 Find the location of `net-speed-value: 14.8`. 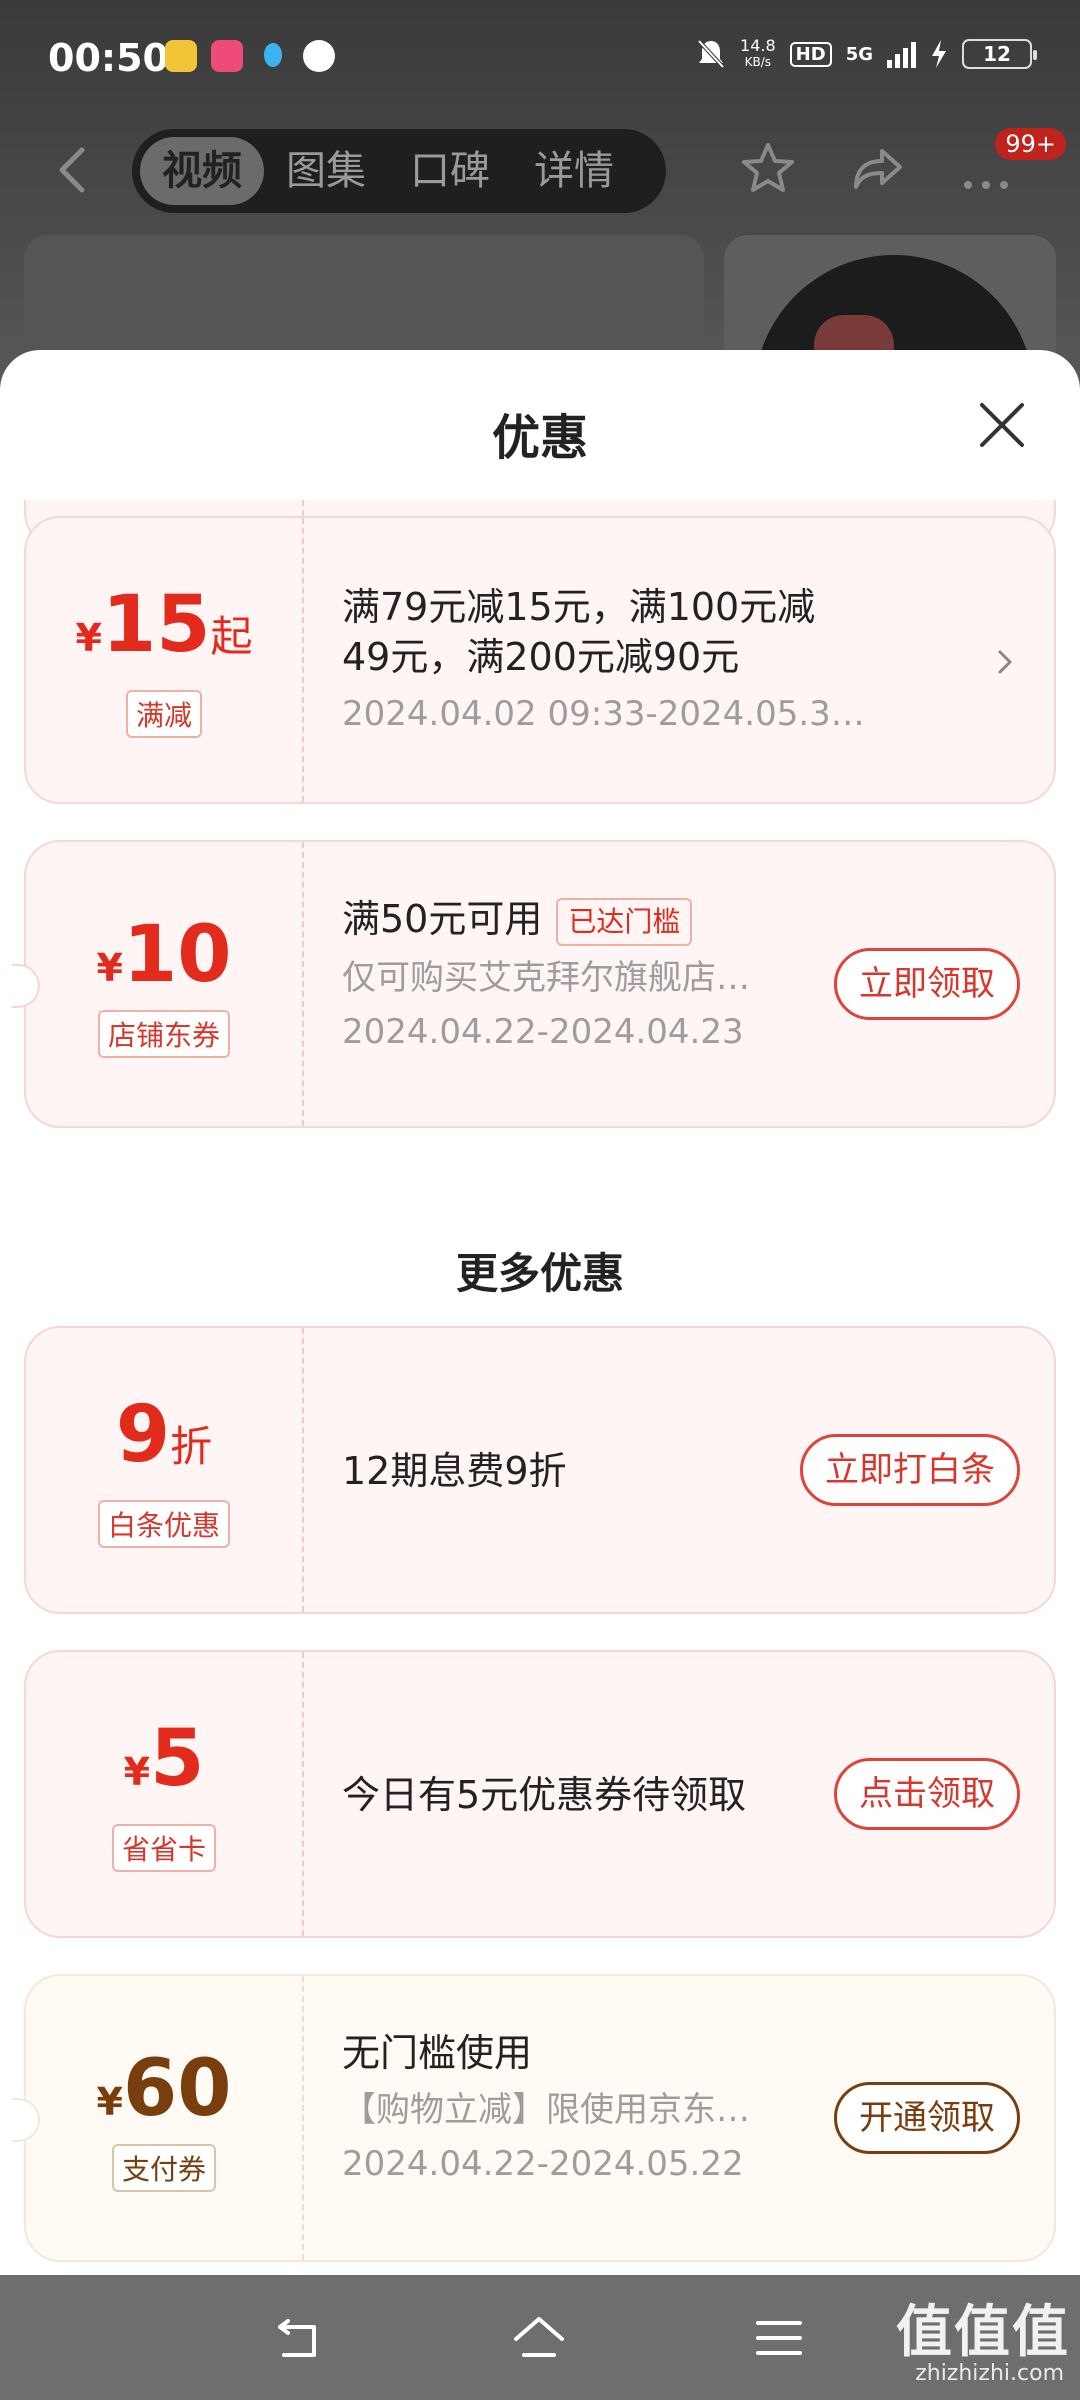

net-speed-value: 14.8 is located at coordinates (758, 45).